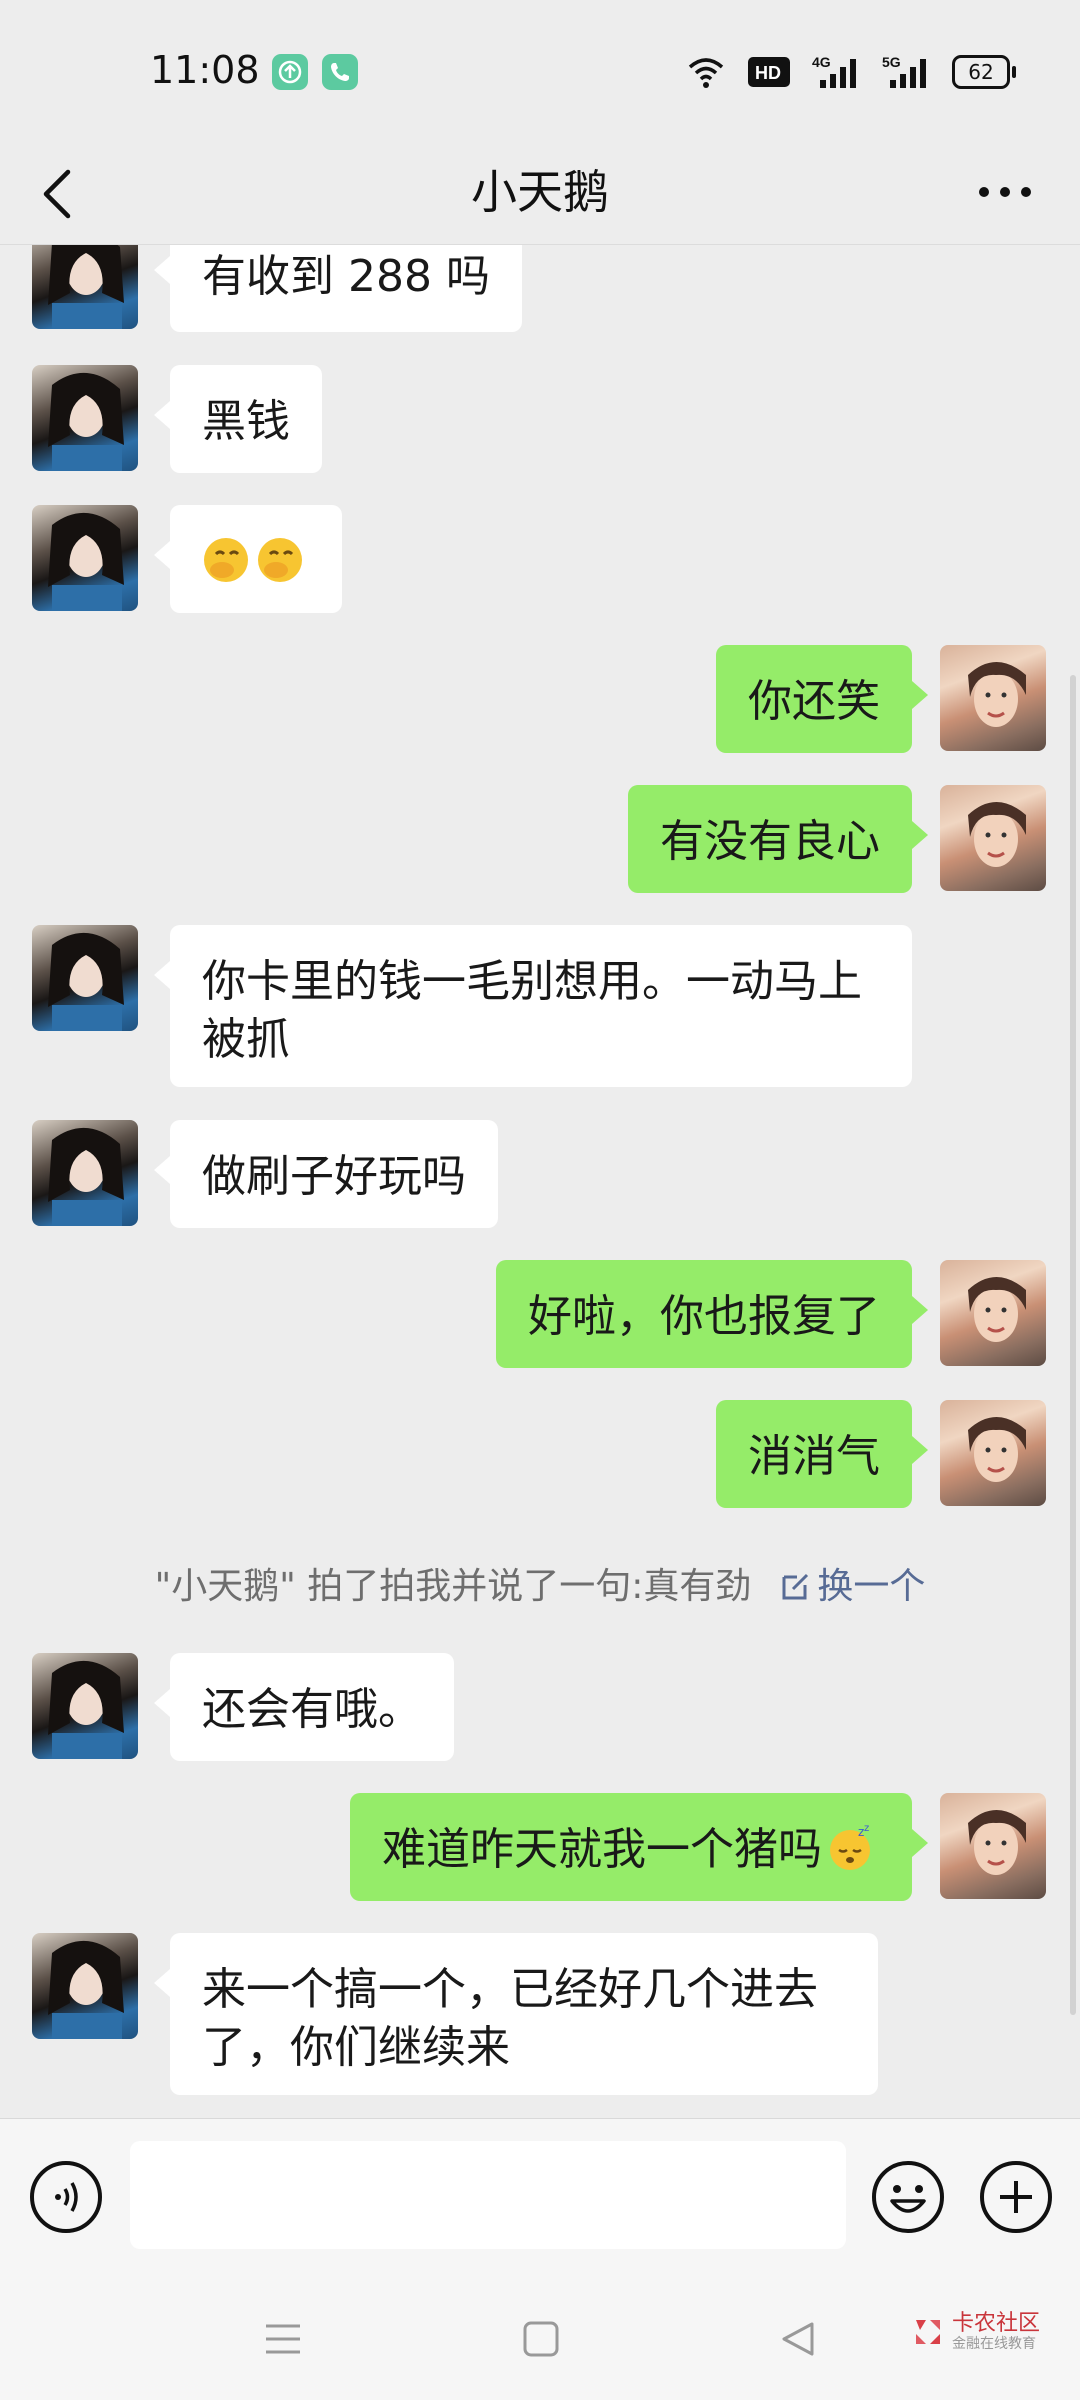 This screenshot has width=1080, height=2400. Describe the element at coordinates (706, 73) in the screenshot. I see `wifi-icon` at that location.